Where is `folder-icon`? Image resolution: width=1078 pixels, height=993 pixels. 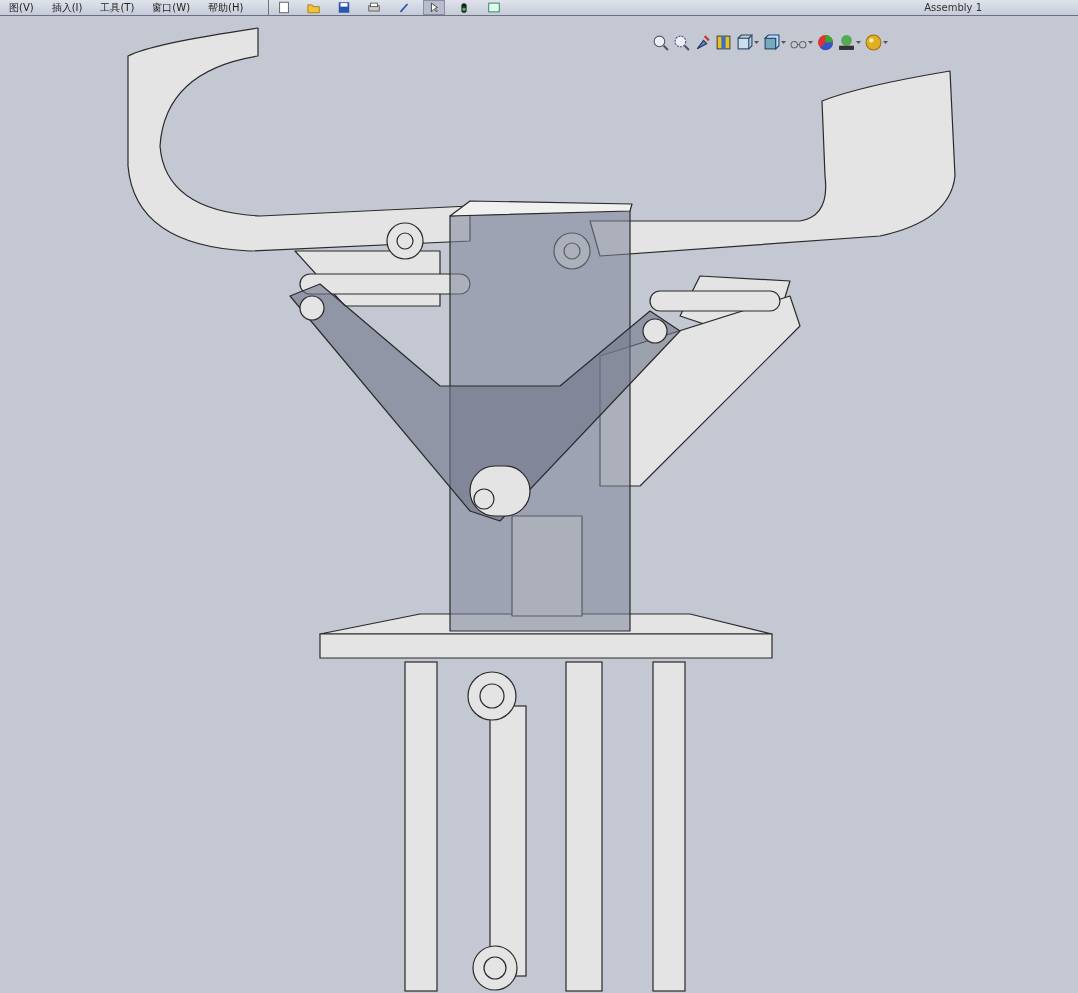
folder-icon is located at coordinates (314, 7).